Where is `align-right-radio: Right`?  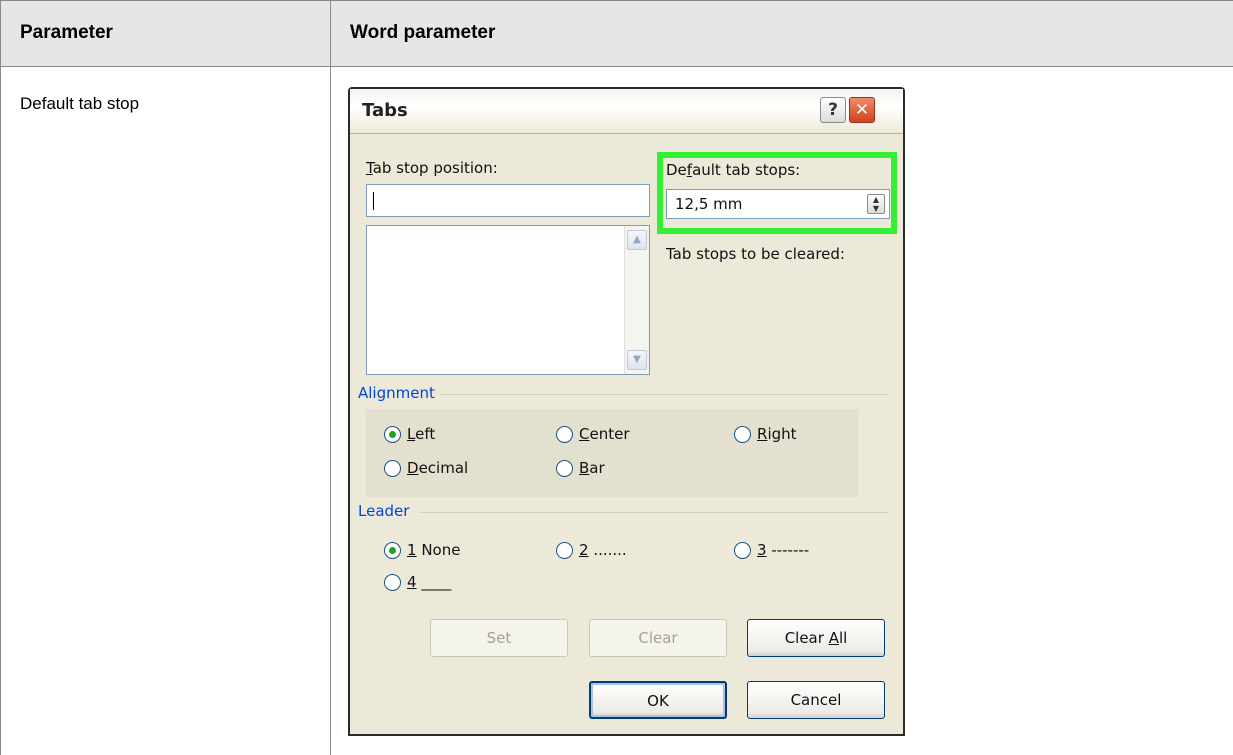 align-right-radio: Right is located at coordinates (765, 434).